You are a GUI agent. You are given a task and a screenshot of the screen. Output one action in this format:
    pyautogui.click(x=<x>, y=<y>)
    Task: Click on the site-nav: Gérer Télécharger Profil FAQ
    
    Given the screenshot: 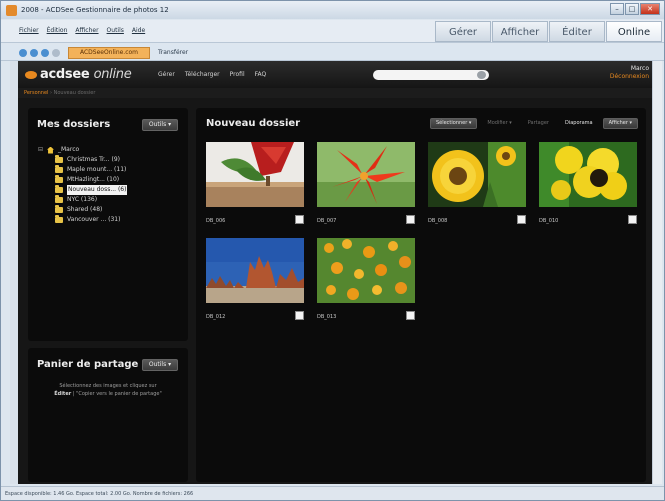 What is the action you would take?
    pyautogui.click(x=212, y=74)
    